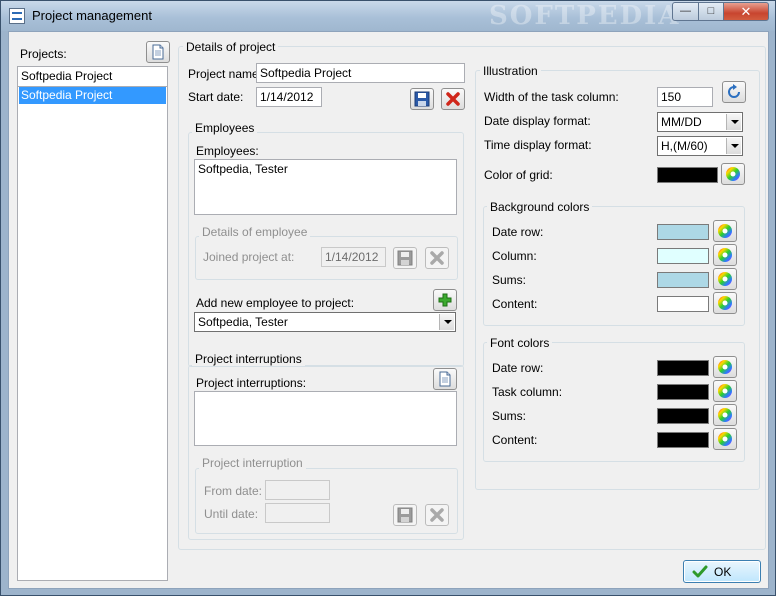 The height and width of the screenshot is (596, 776). What do you see at coordinates (297, 513) in the screenshot?
I see `until-date-input` at bounding box center [297, 513].